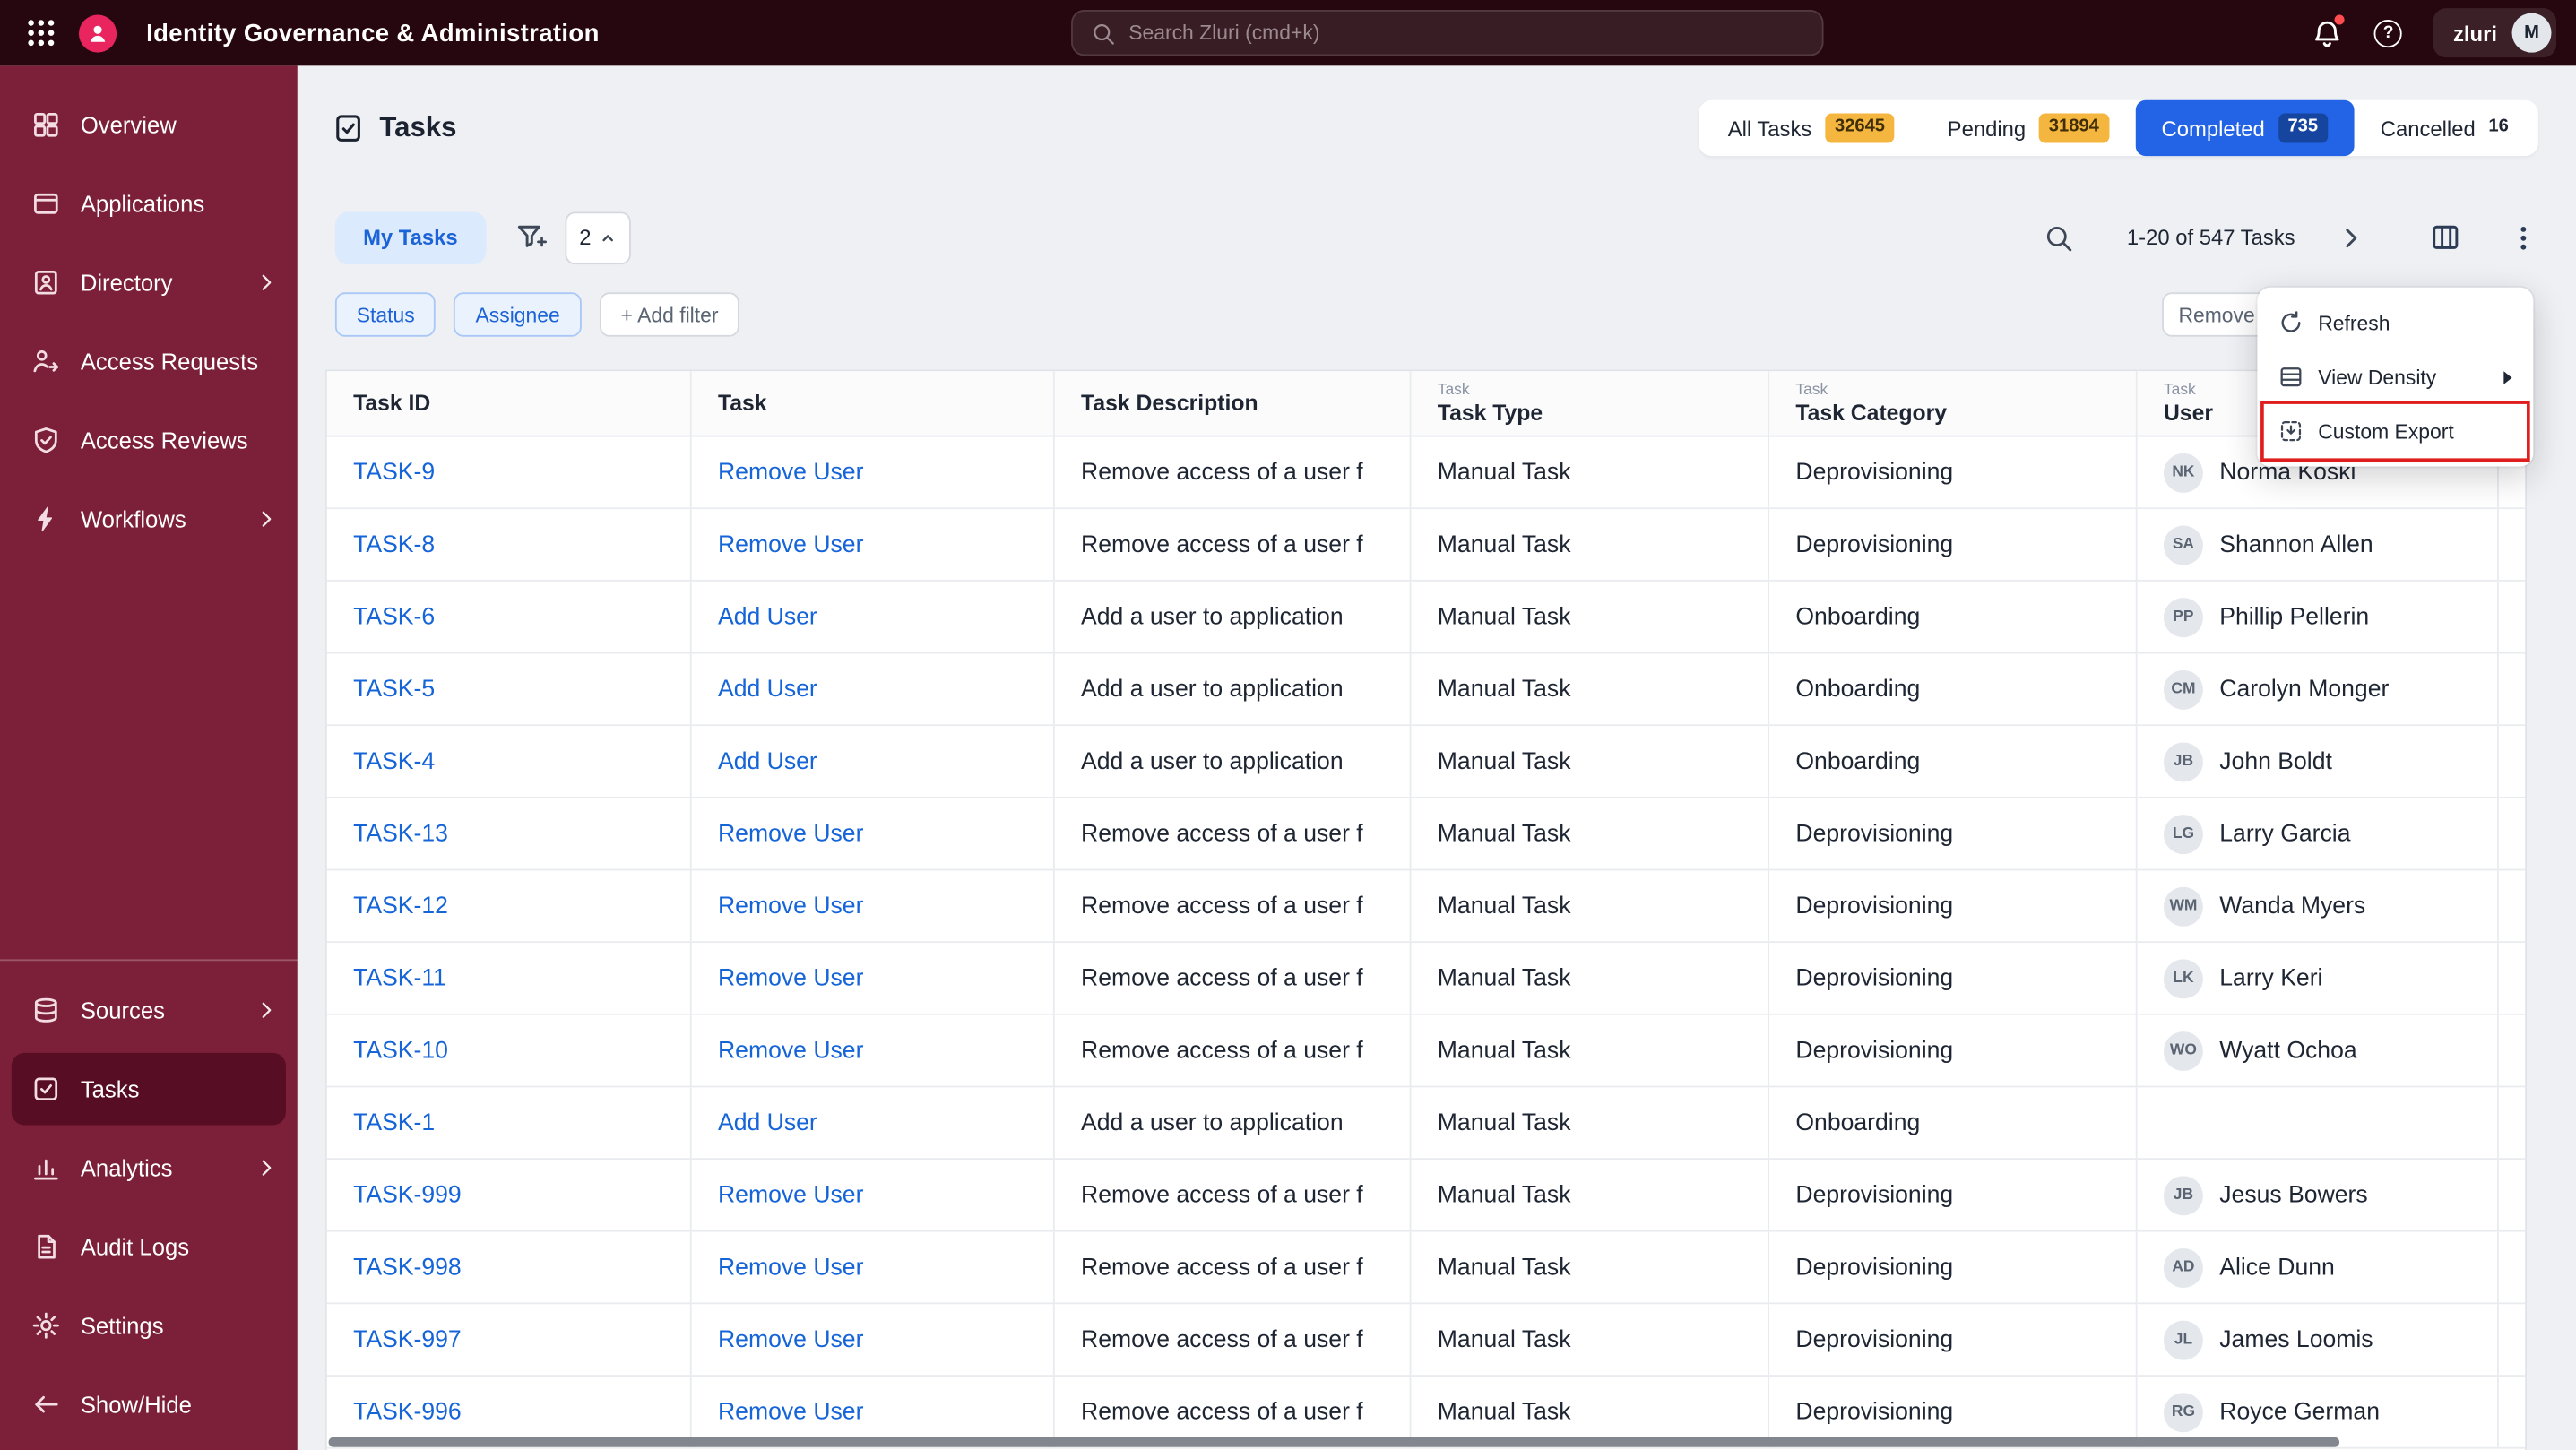 The image size is (2576, 1450). What do you see at coordinates (407, 1267) in the screenshot?
I see `task-id-link: TASK-998` at bounding box center [407, 1267].